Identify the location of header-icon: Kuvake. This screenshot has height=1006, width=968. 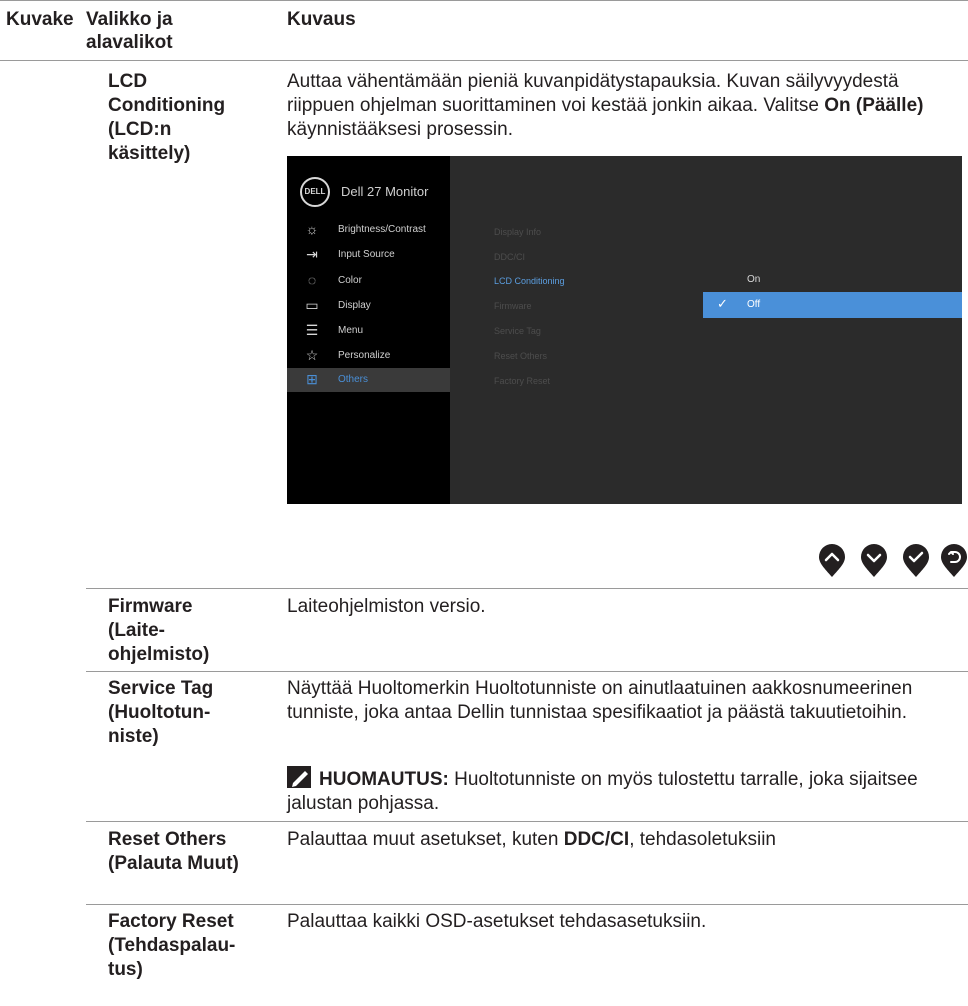
(40, 19).